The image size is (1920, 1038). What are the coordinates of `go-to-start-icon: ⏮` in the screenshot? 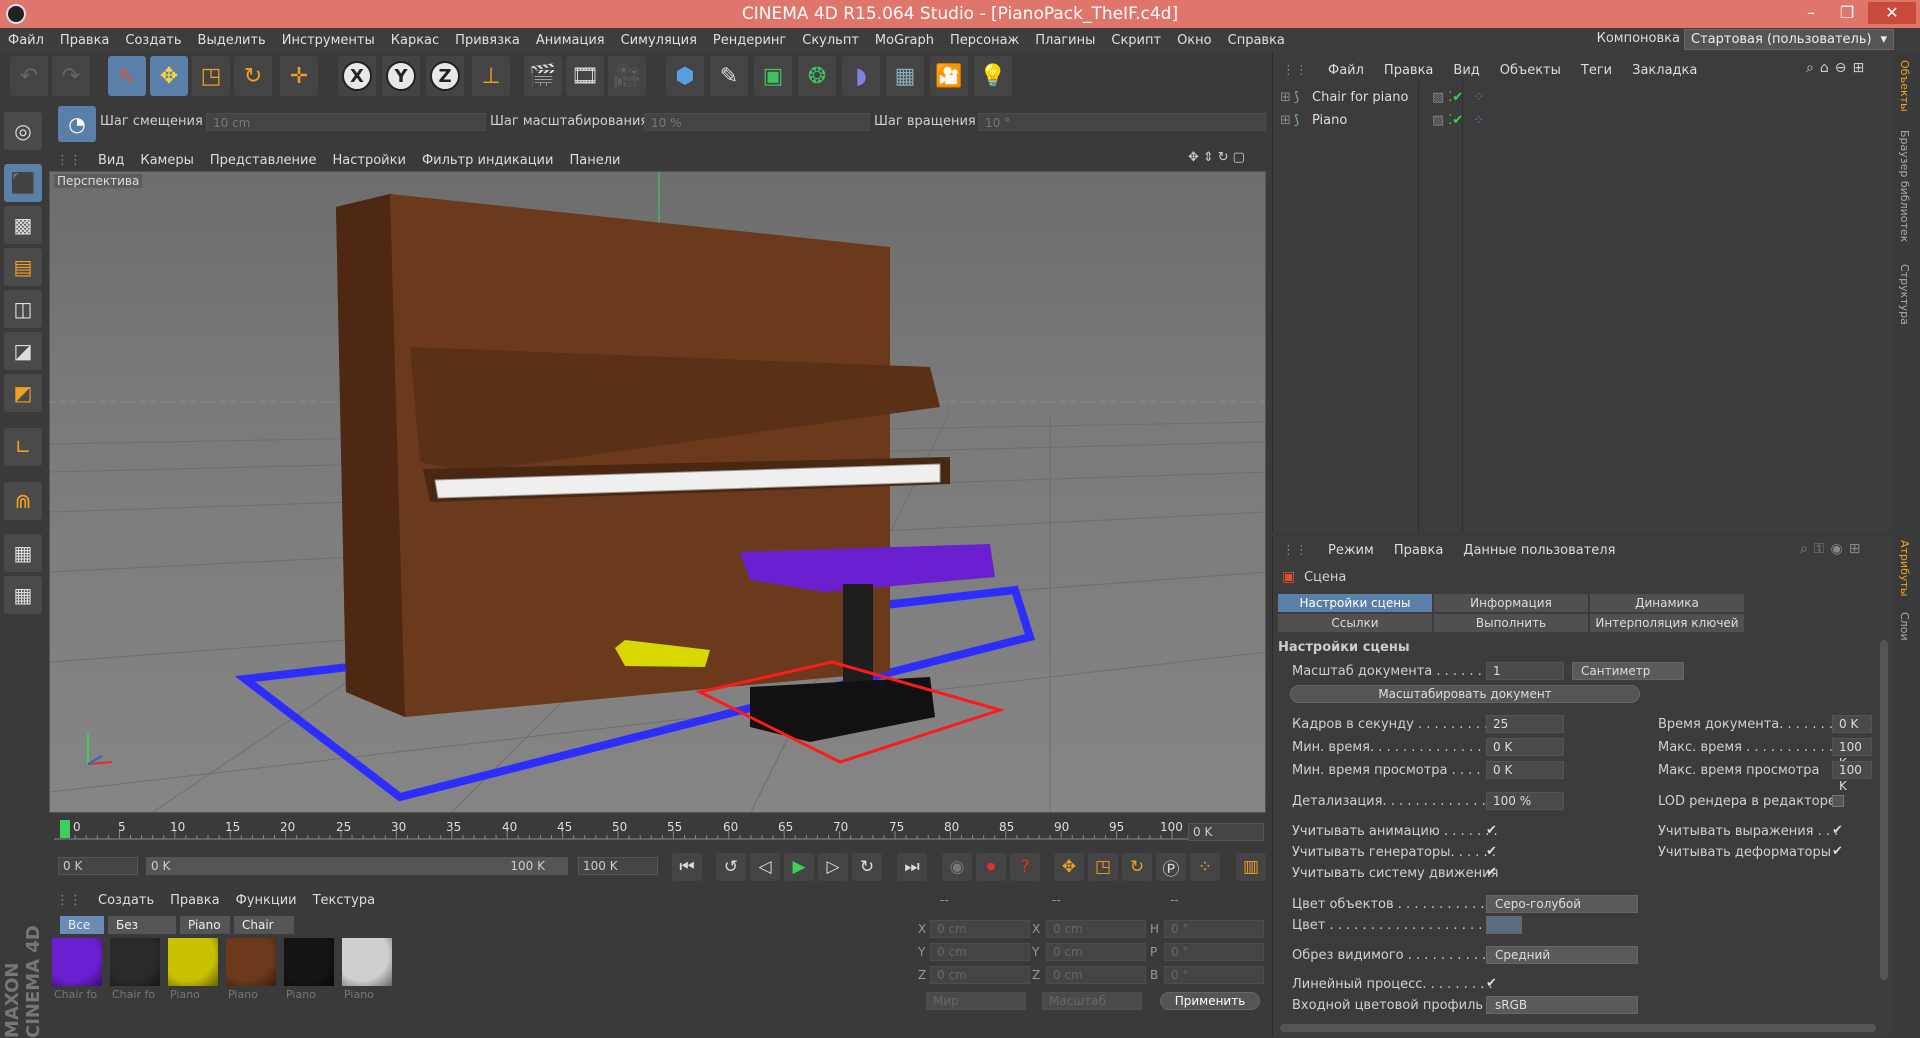 It's located at (687, 867).